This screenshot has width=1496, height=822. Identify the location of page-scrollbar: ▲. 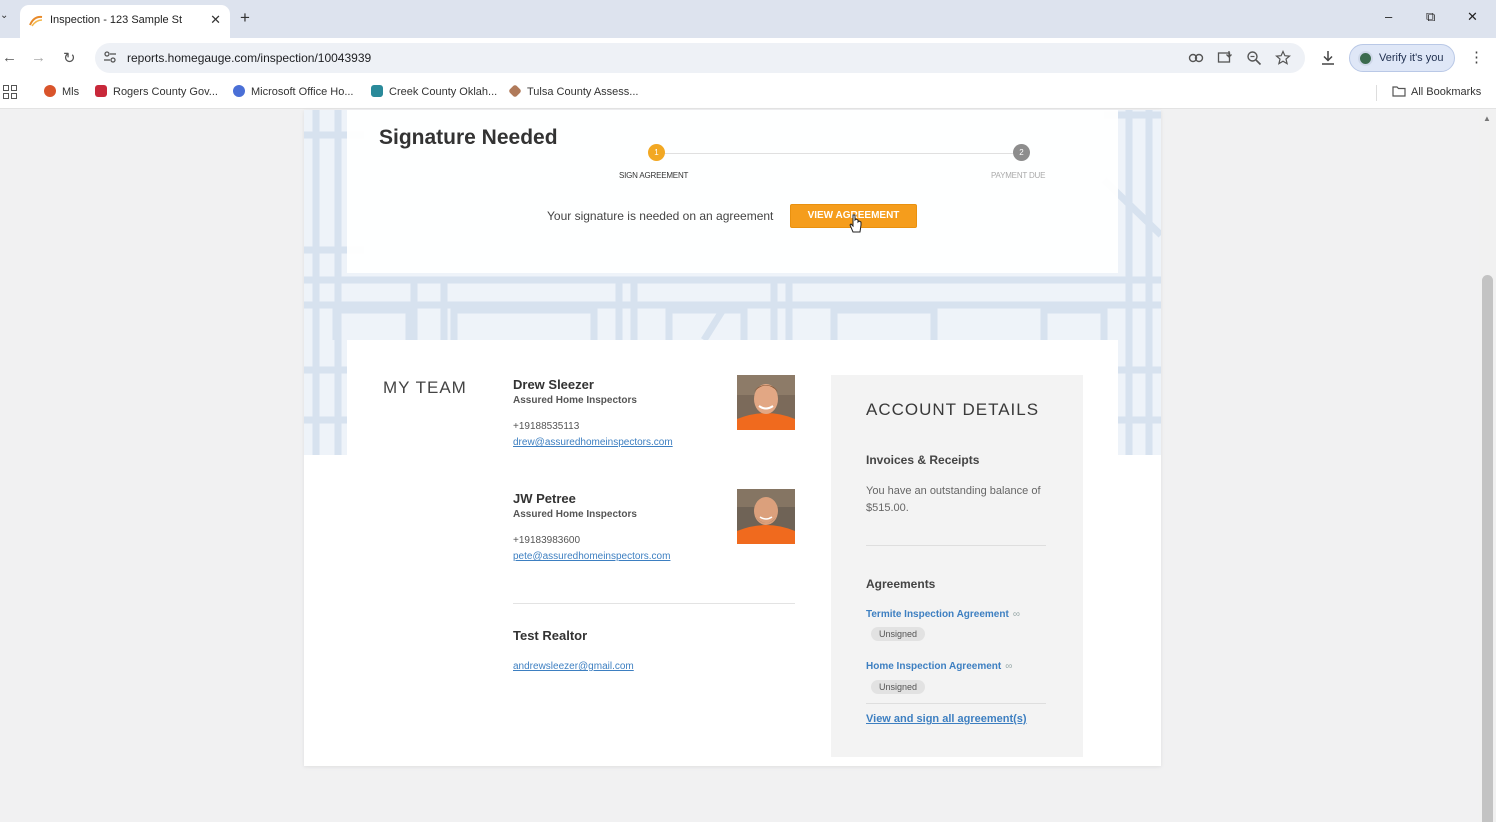
(1487, 466).